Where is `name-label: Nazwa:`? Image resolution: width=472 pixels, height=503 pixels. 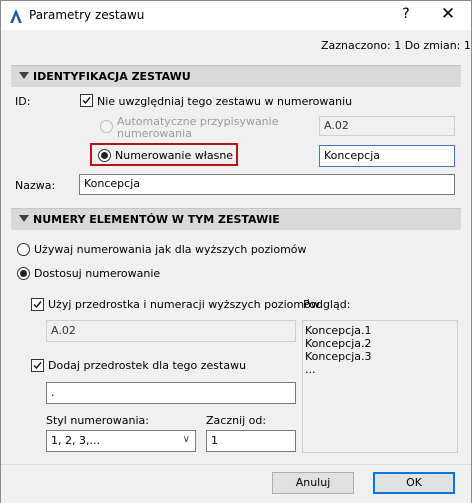 name-label: Nazwa: is located at coordinates (35, 185).